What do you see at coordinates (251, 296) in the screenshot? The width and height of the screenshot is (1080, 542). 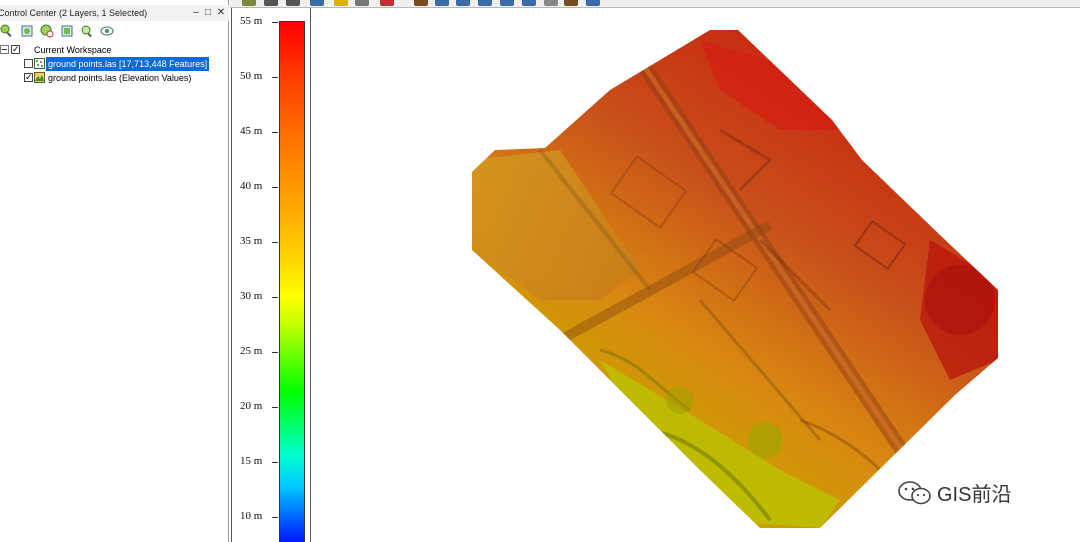 I see `legend-tick-label: 30 m` at bounding box center [251, 296].